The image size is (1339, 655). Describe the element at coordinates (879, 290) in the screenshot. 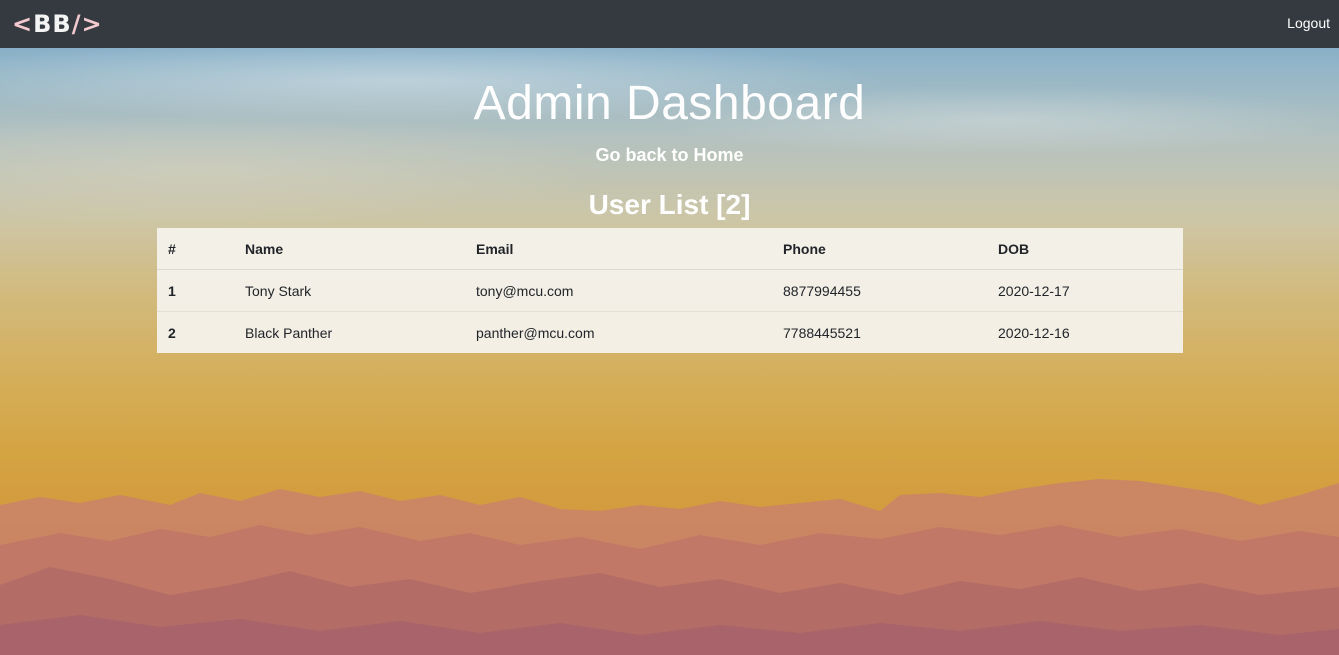

I see `cell-phone: 8877994455` at that location.